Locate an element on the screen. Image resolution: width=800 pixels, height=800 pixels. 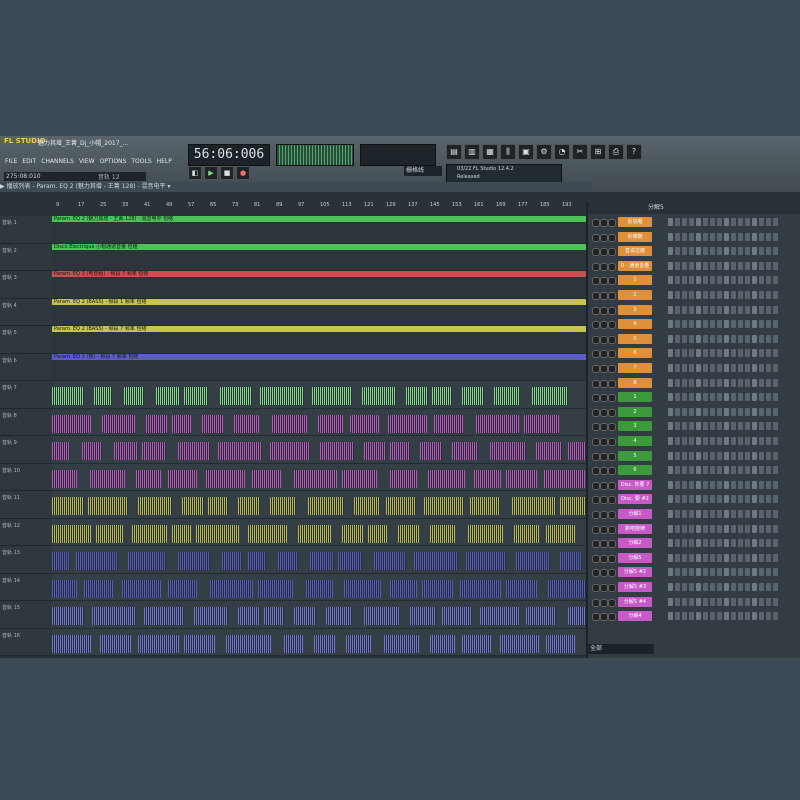
channel-row: 4 is located at coordinates (694, 324).